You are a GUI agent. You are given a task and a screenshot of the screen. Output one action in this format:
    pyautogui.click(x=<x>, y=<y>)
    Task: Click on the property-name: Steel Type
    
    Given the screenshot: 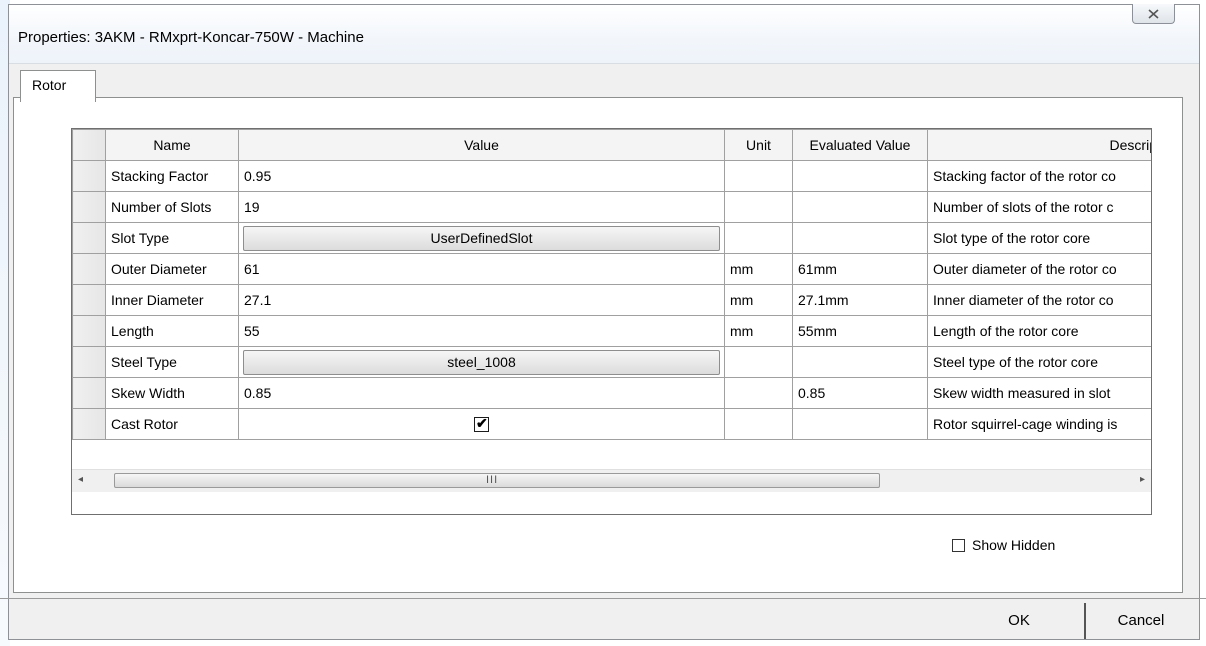 What is the action you would take?
    pyautogui.click(x=172, y=362)
    